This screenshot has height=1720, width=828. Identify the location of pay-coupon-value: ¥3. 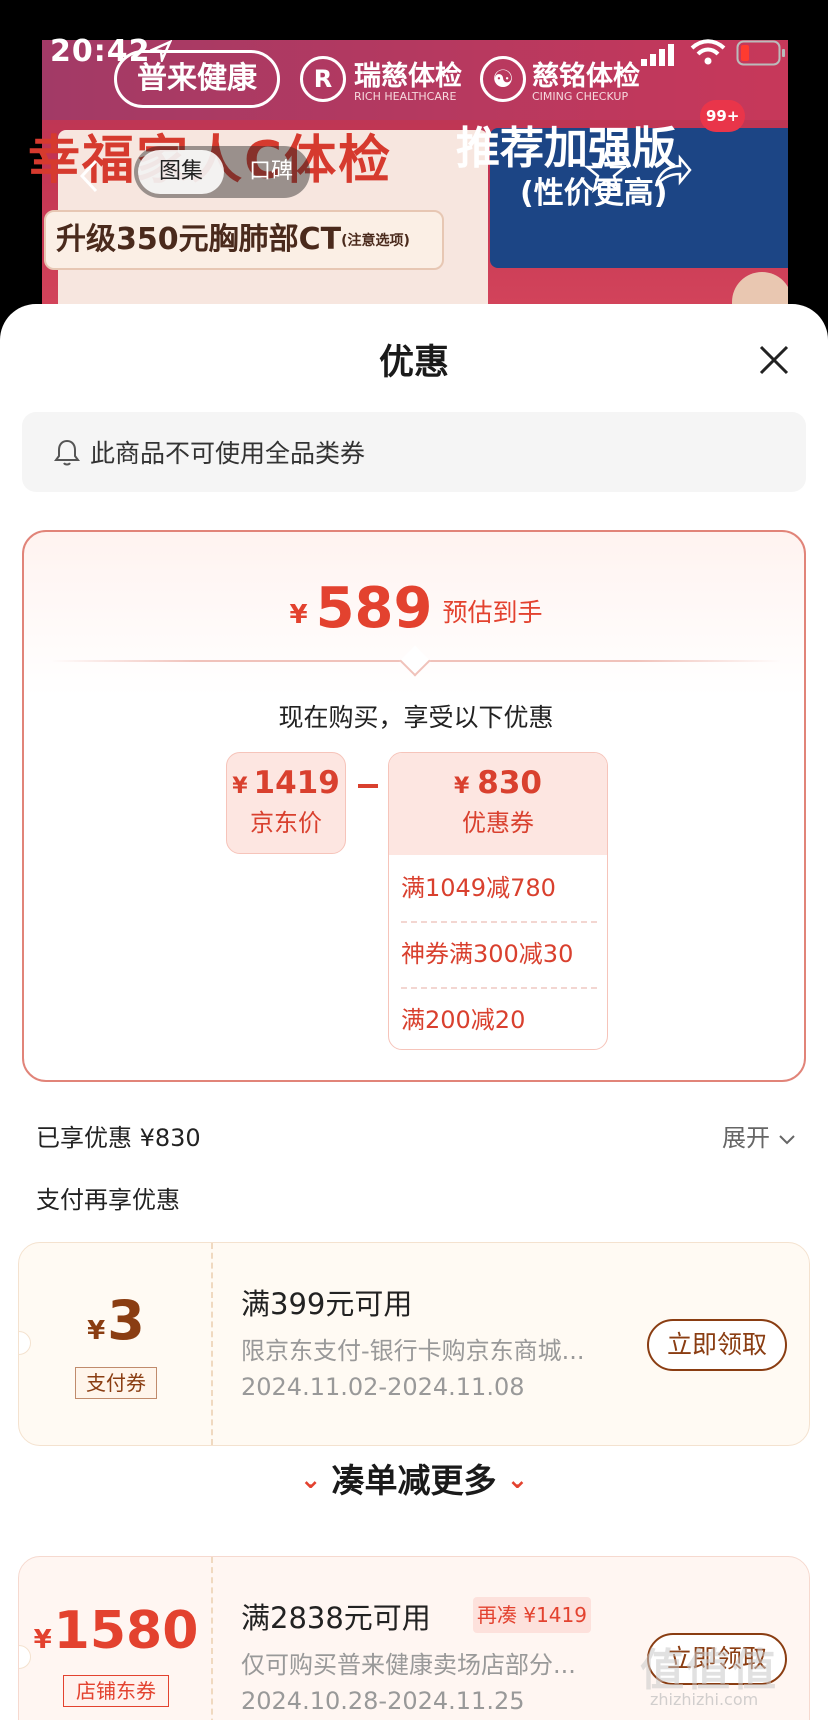
(116, 1320).